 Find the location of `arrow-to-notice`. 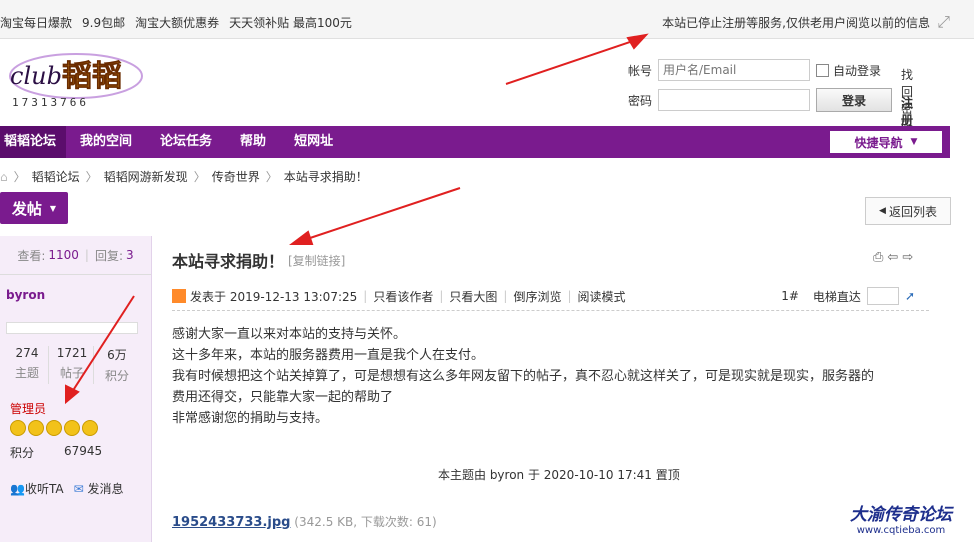

arrow-to-notice is located at coordinates (577, 59).